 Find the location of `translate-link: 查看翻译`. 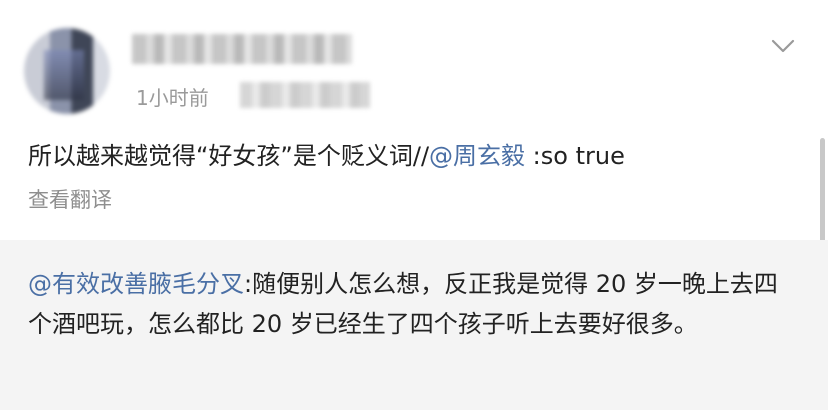

translate-link: 查看翻译 is located at coordinates (70, 199).